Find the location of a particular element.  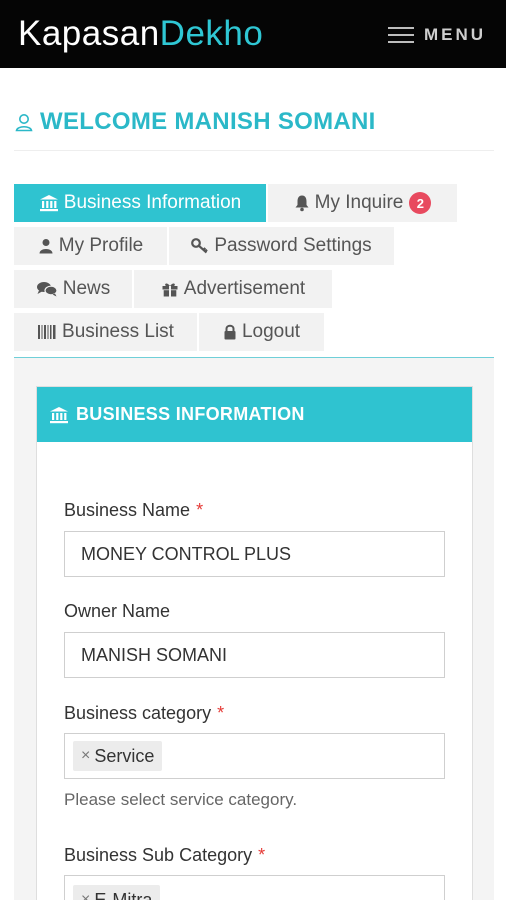

tab-advertisement: Advertisement is located at coordinates (233, 289).